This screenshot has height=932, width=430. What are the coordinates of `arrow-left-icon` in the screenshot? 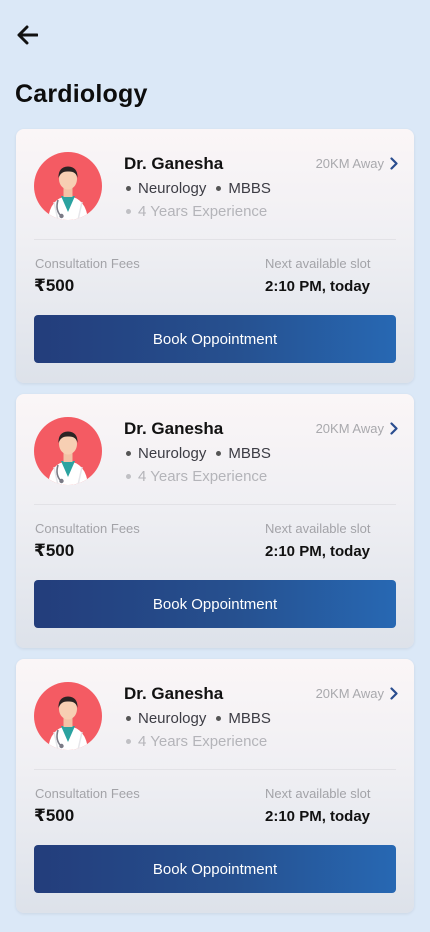 It's located at (27, 35).